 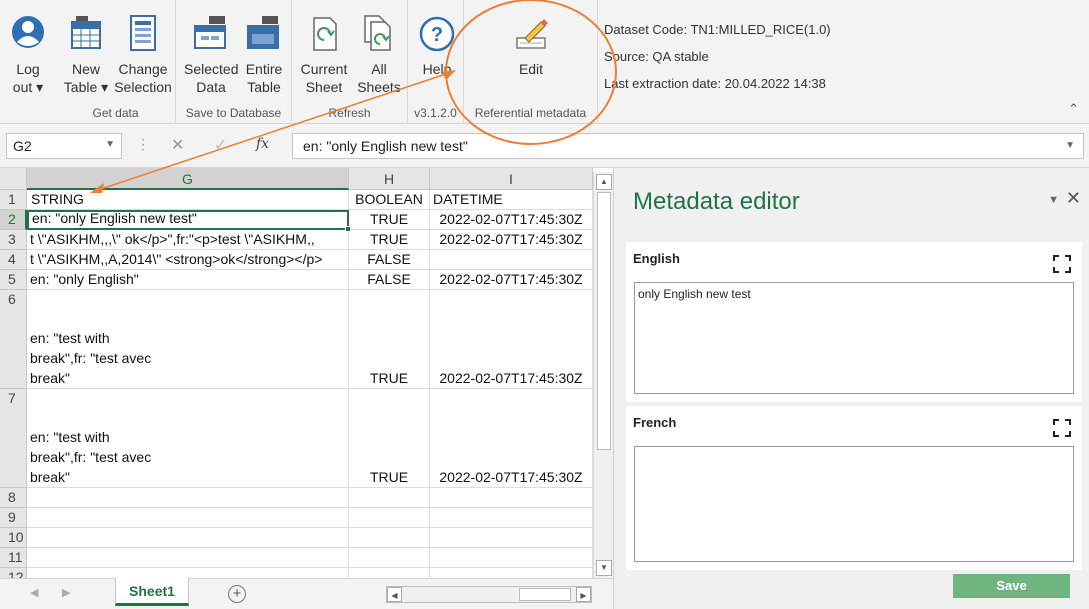 I want to click on new-table-icon, so click(x=86, y=32).